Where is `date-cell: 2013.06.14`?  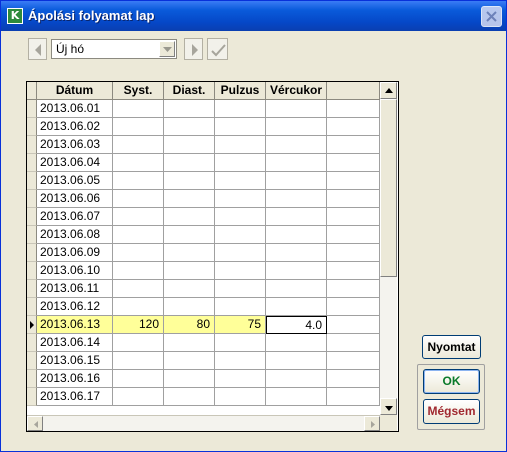
date-cell: 2013.06.14 is located at coordinates (75, 343).